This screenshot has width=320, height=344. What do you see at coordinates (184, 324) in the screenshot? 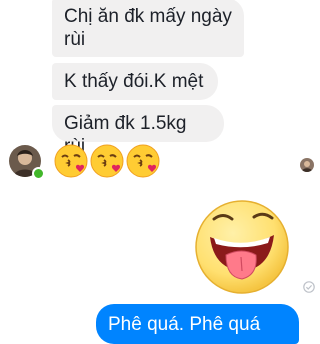
I see `message-text: Phê quá. Phê quá` at bounding box center [184, 324].